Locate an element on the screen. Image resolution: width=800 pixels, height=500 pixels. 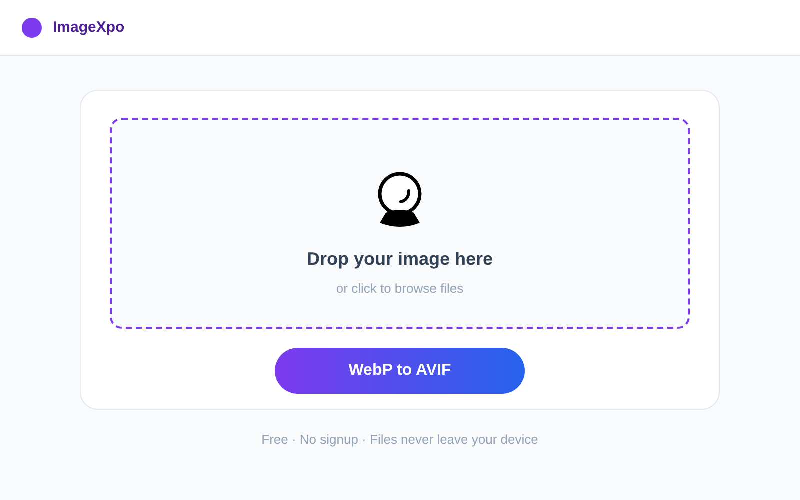
brand-name: ImageXpo is located at coordinates (89, 27).